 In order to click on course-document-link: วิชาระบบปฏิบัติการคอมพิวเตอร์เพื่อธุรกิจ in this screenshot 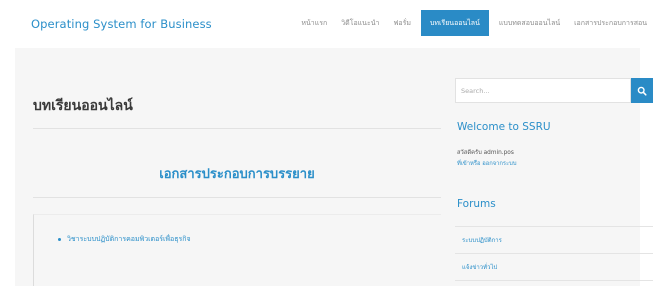, I will do `click(129, 239)`.